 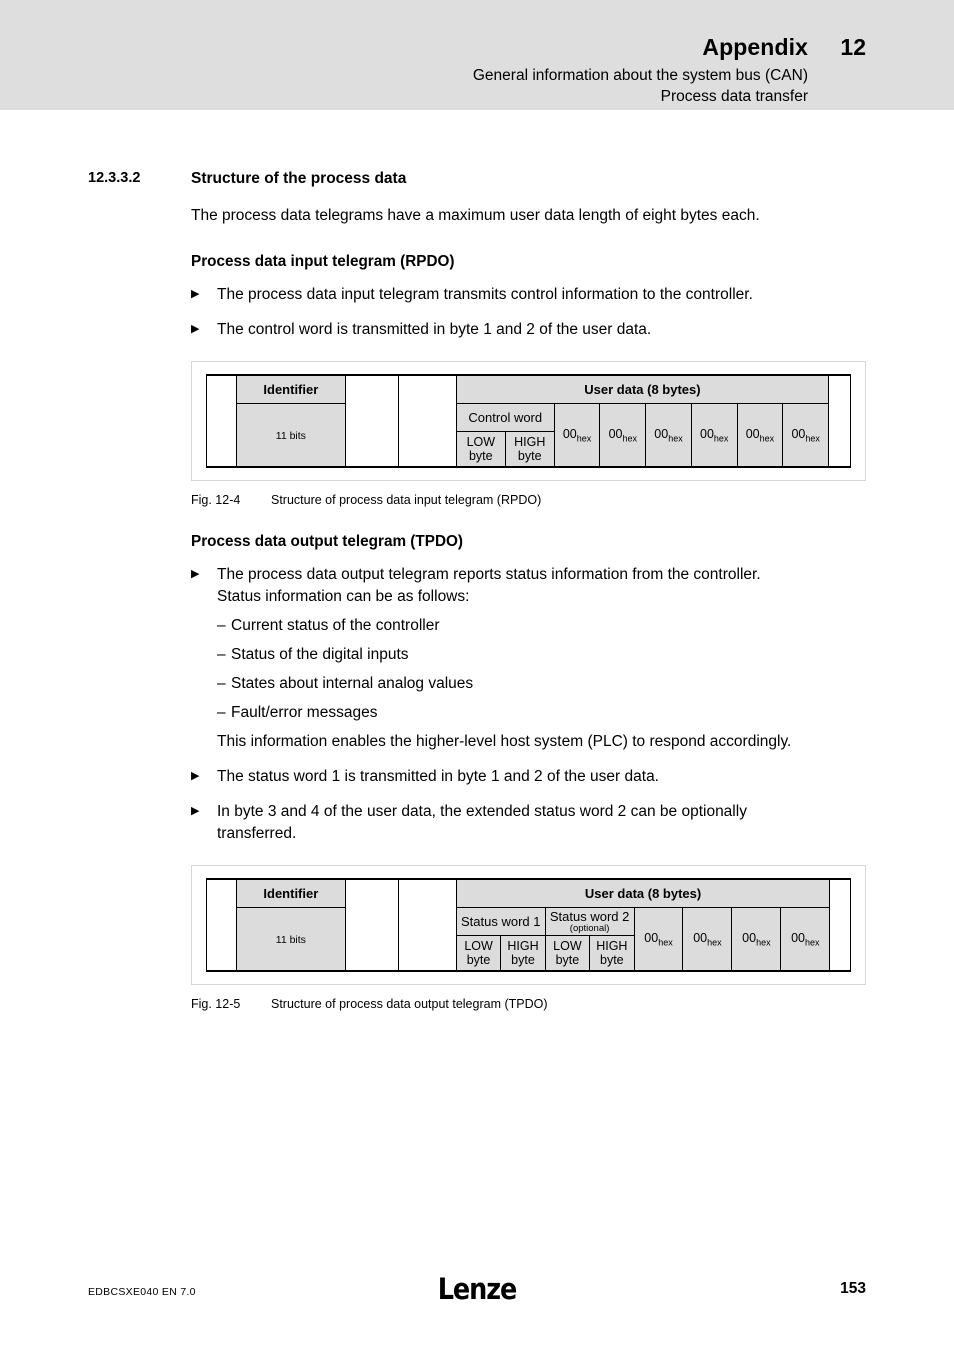 What do you see at coordinates (352, 683) in the screenshot?
I see `tpdo-dash-item-3-text: States about internal analog values` at bounding box center [352, 683].